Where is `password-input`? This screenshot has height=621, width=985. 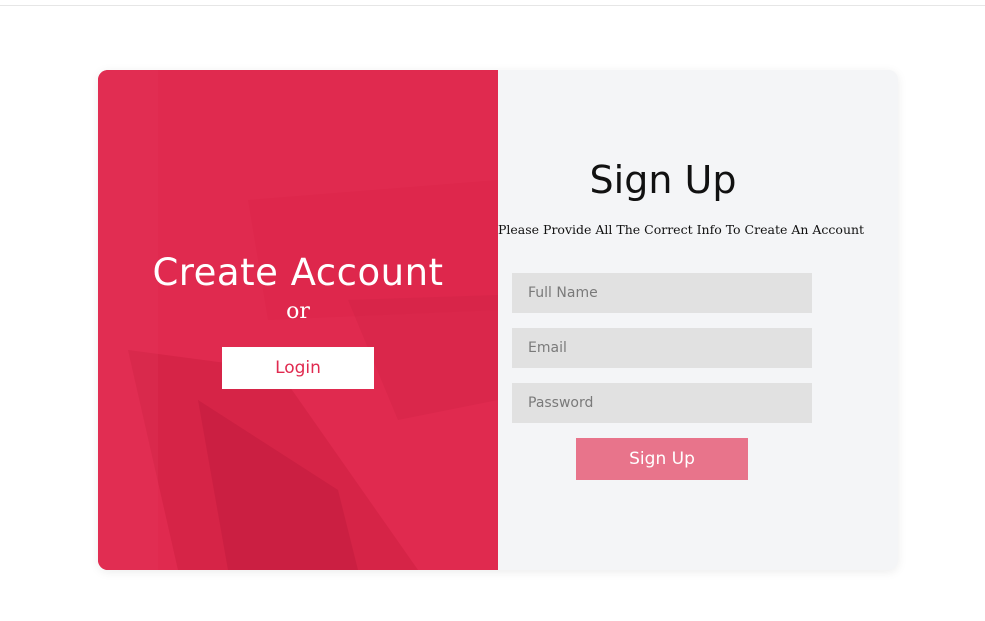
password-input is located at coordinates (662, 403).